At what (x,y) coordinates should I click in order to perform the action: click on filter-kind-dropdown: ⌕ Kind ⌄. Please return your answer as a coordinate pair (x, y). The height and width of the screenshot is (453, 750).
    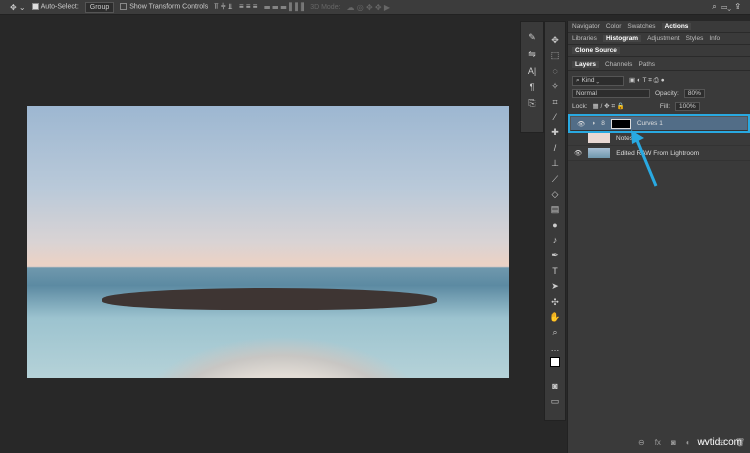
    Looking at the image, I should click on (598, 80).